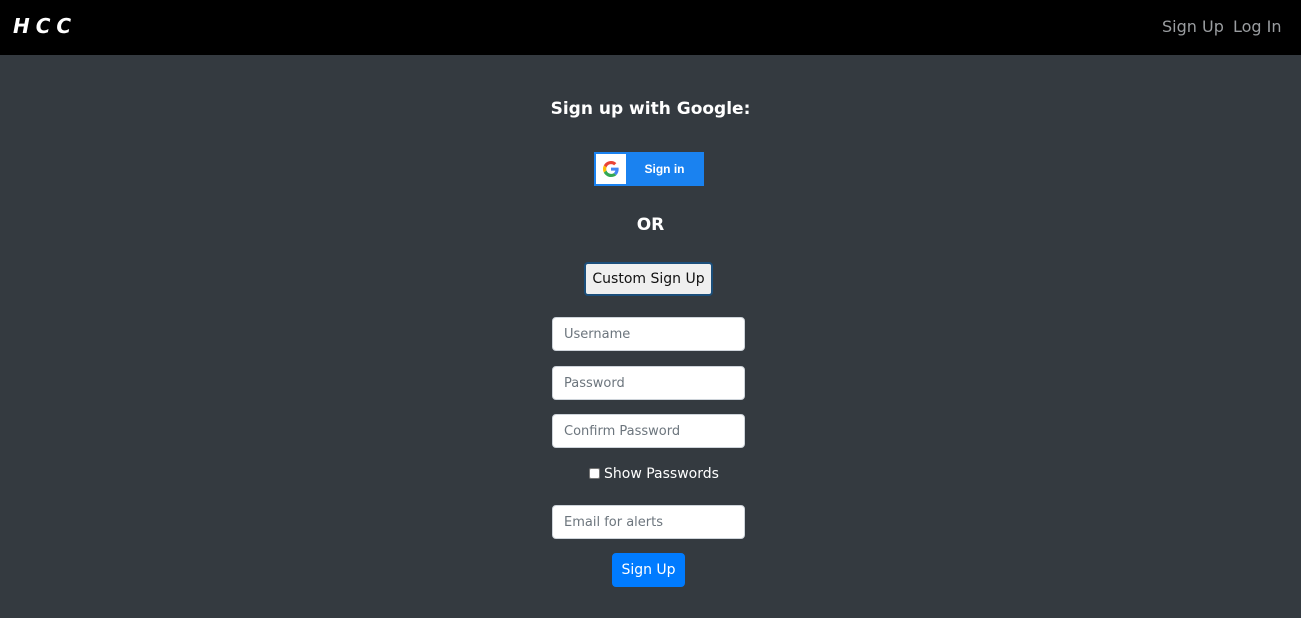 The image size is (1301, 618). I want to click on username-input, so click(648, 334).